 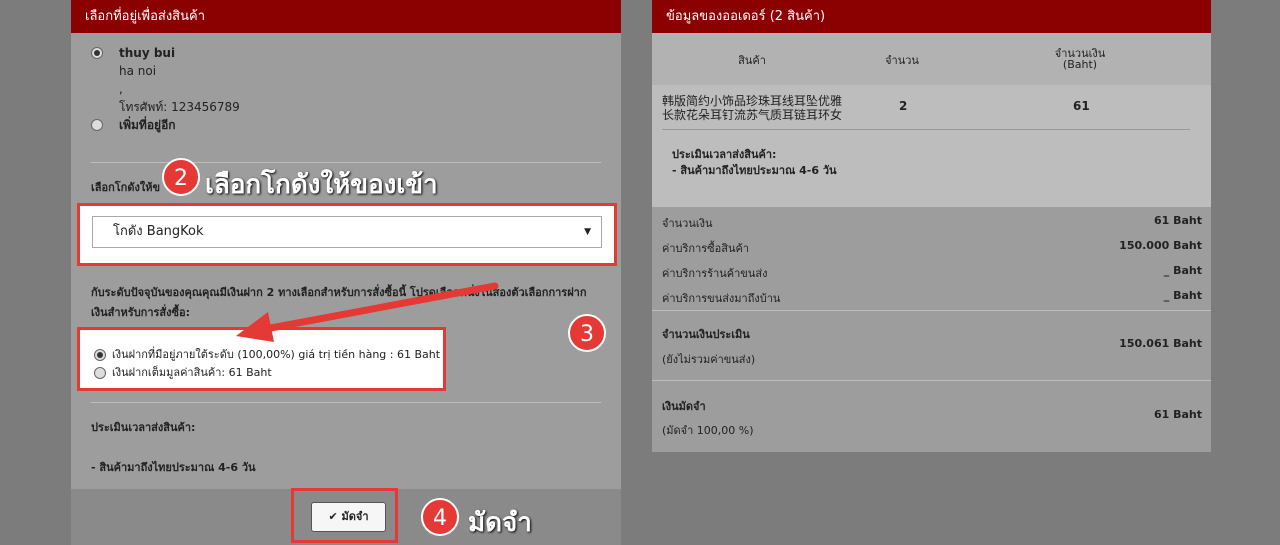 What do you see at coordinates (147, 53) in the screenshot?
I see `address-name: thuy bui` at bounding box center [147, 53].